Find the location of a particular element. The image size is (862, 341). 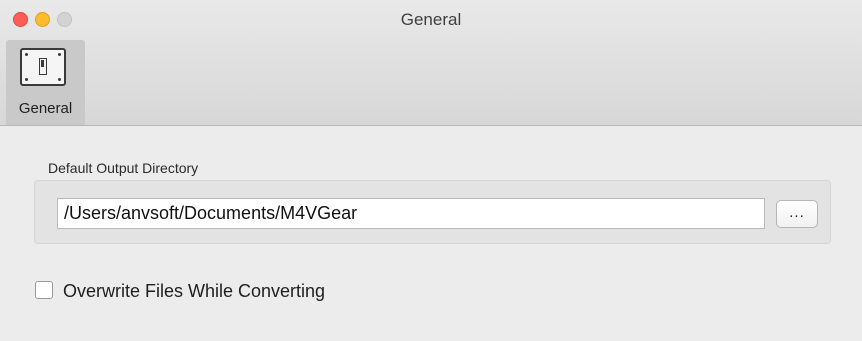

general-switch-icon is located at coordinates (43, 67).